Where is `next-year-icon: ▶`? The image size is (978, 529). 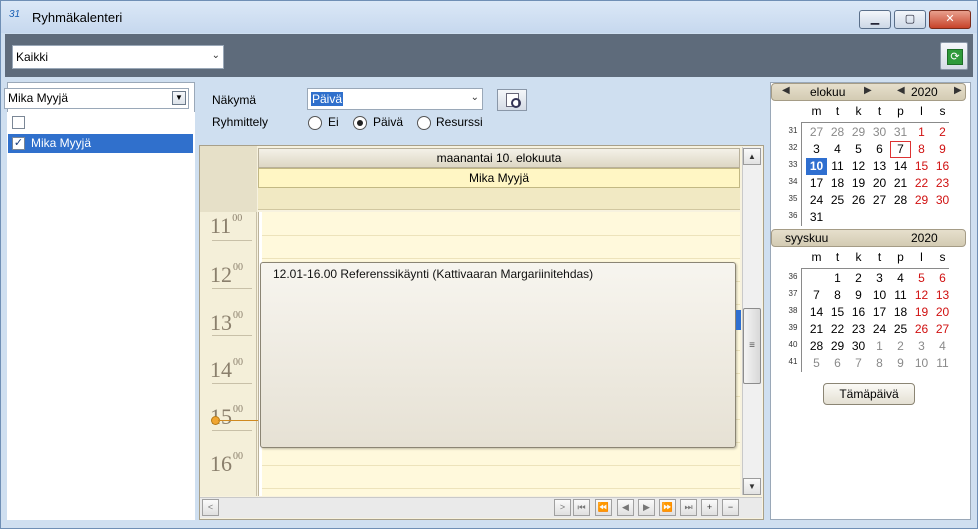
next-year-icon: ▶ is located at coordinates (958, 90).